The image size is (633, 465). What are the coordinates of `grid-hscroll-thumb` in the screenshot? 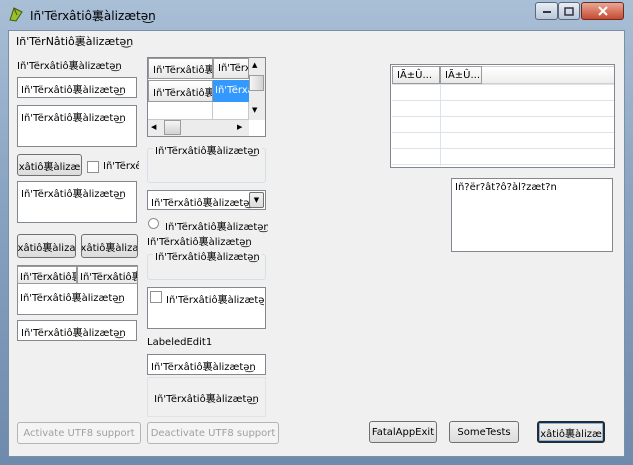 It's located at (172, 127).